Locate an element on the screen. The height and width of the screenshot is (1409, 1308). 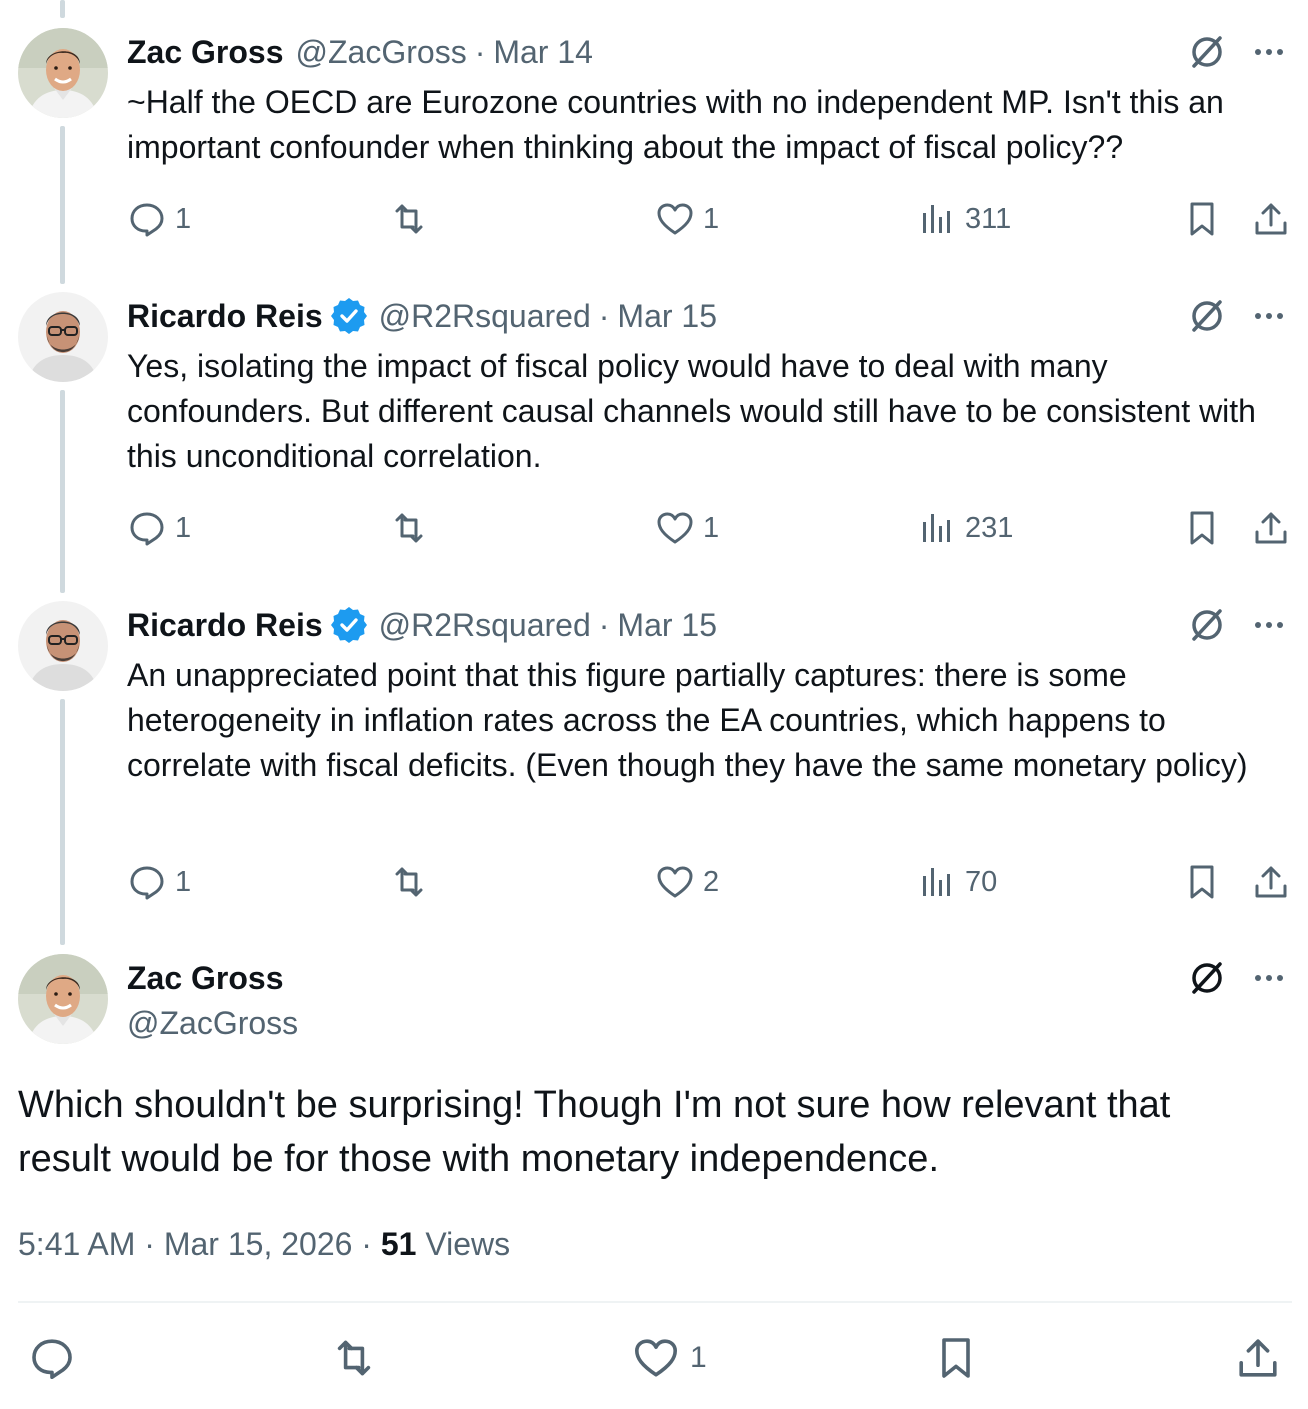
main-author-block: Zac Gross @ZacGross is located at coordinates (212, 1000).